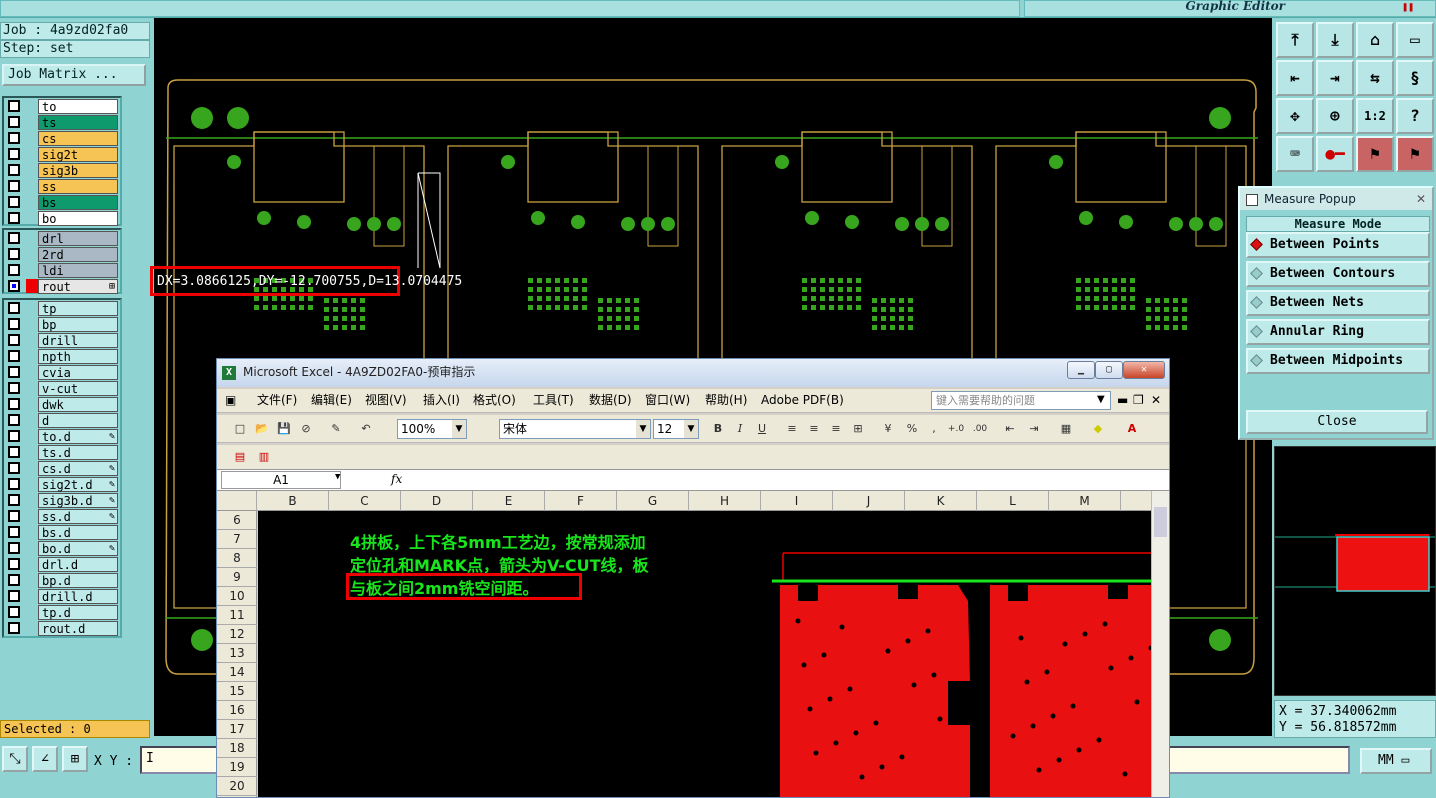 Image resolution: width=1436 pixels, height=798 pixels. What do you see at coordinates (1098, 429) in the screenshot?
I see `fill-color-icon: ◆` at bounding box center [1098, 429].